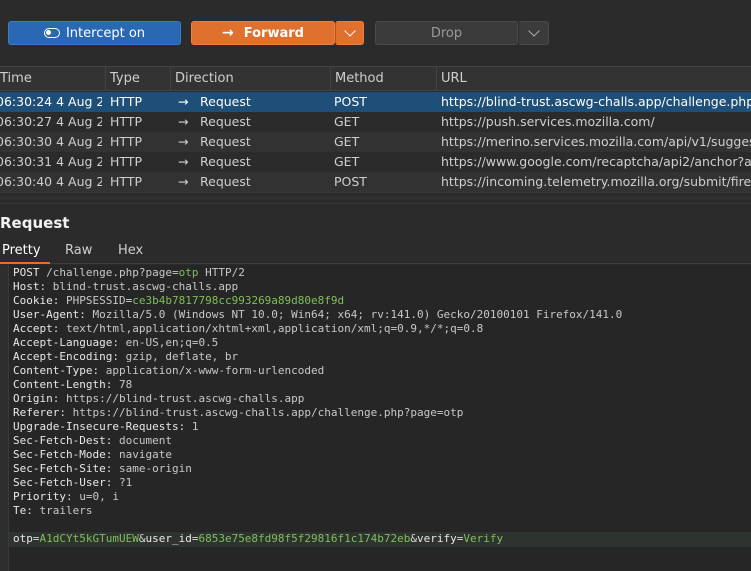  Describe the element at coordinates (51, 33) in the screenshot. I see `toggle-icon` at that location.